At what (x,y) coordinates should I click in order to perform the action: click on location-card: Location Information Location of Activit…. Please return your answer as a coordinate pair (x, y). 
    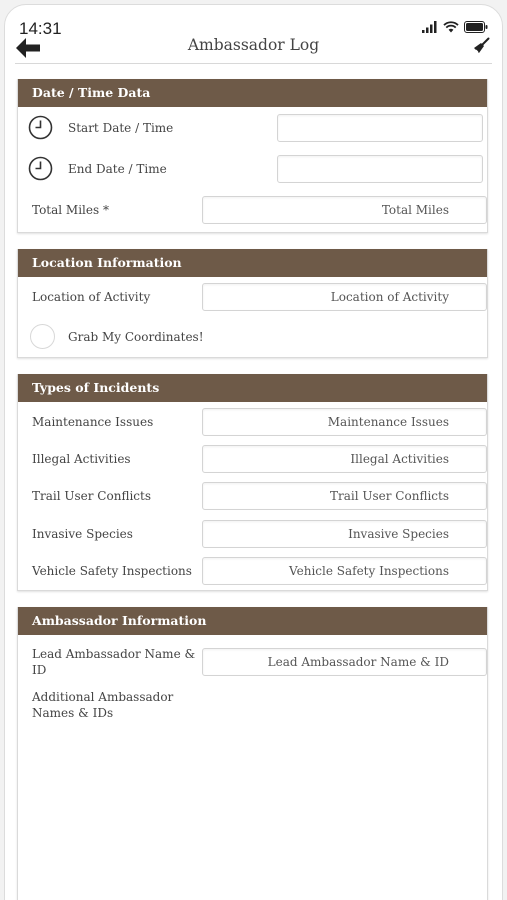
    Looking at the image, I should click on (252, 303).